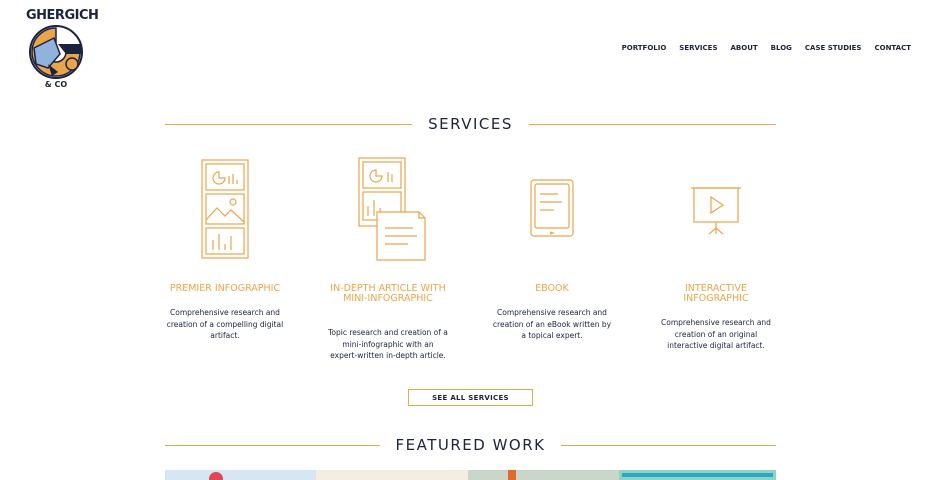 This screenshot has height=480, width=941. I want to click on brand-logo: GHERGICH & CO, so click(62, 50).